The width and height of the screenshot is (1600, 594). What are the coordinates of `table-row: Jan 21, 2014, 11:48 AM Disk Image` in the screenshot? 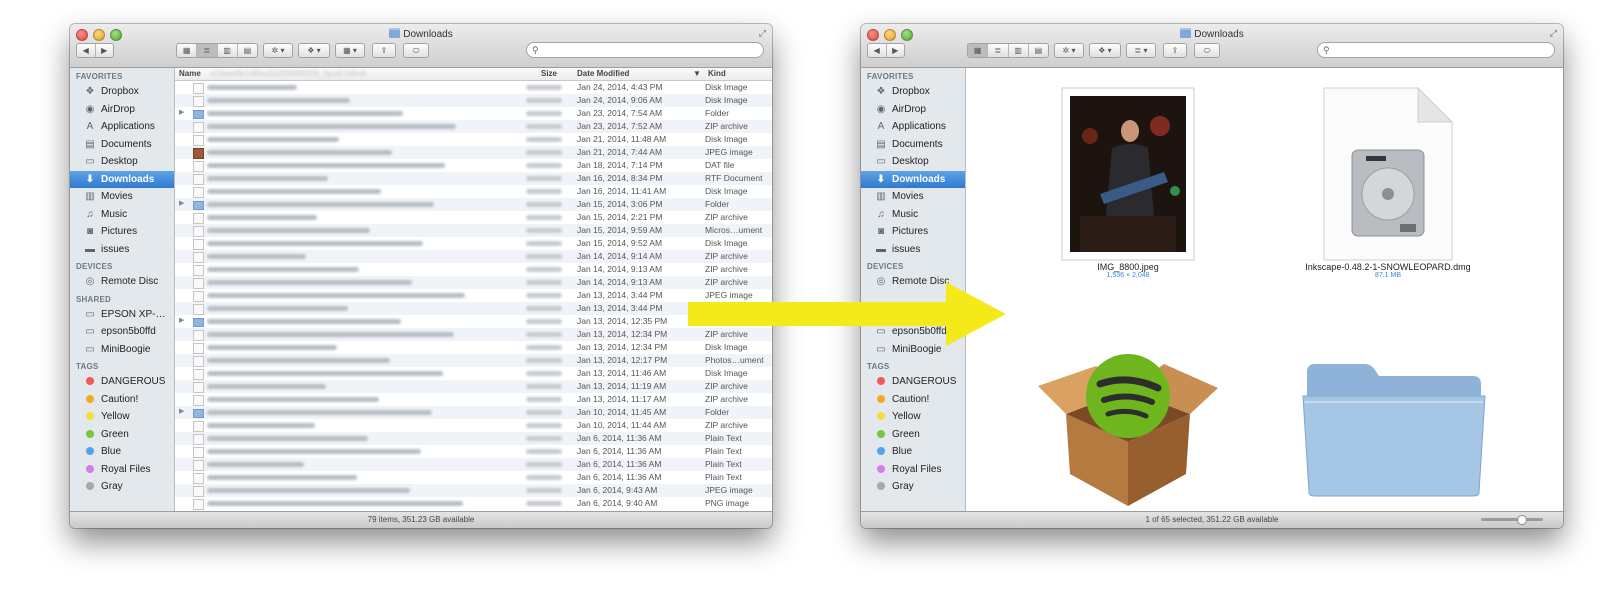 It's located at (473, 139).